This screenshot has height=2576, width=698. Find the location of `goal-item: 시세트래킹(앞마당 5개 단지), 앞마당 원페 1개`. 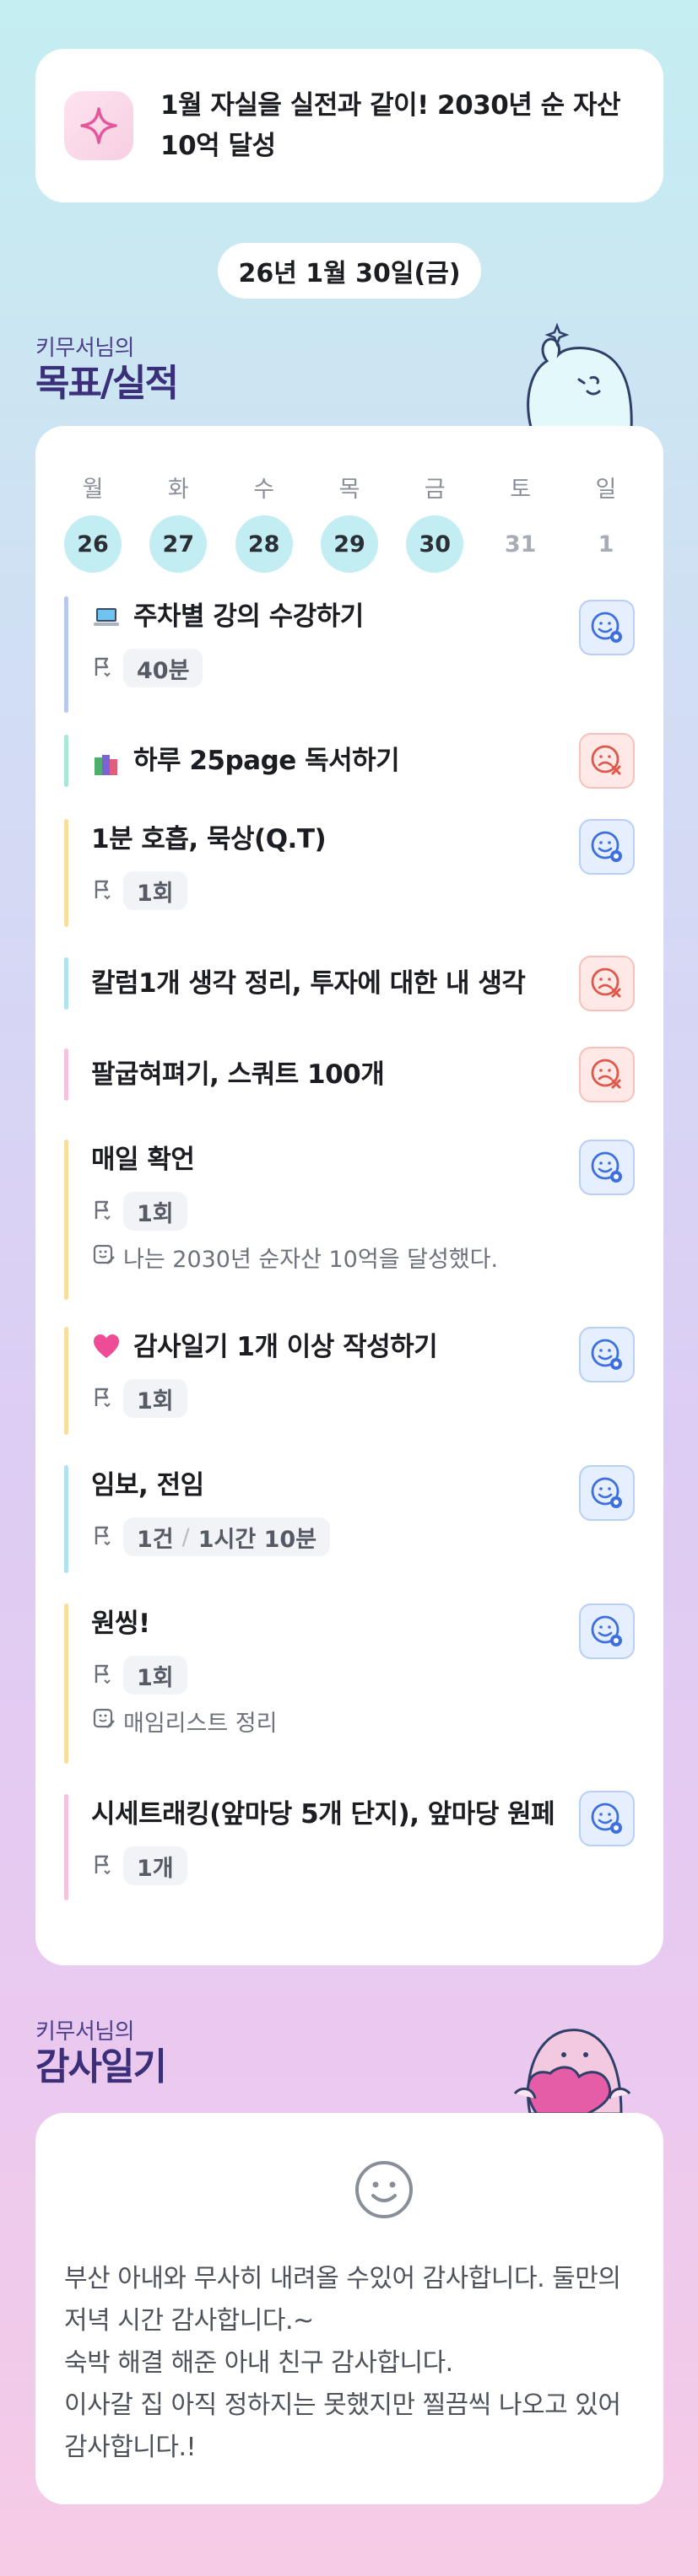

goal-item: 시세트래킹(앞마당 5개 단지), 앞마당 원페 1개 is located at coordinates (349, 1845).